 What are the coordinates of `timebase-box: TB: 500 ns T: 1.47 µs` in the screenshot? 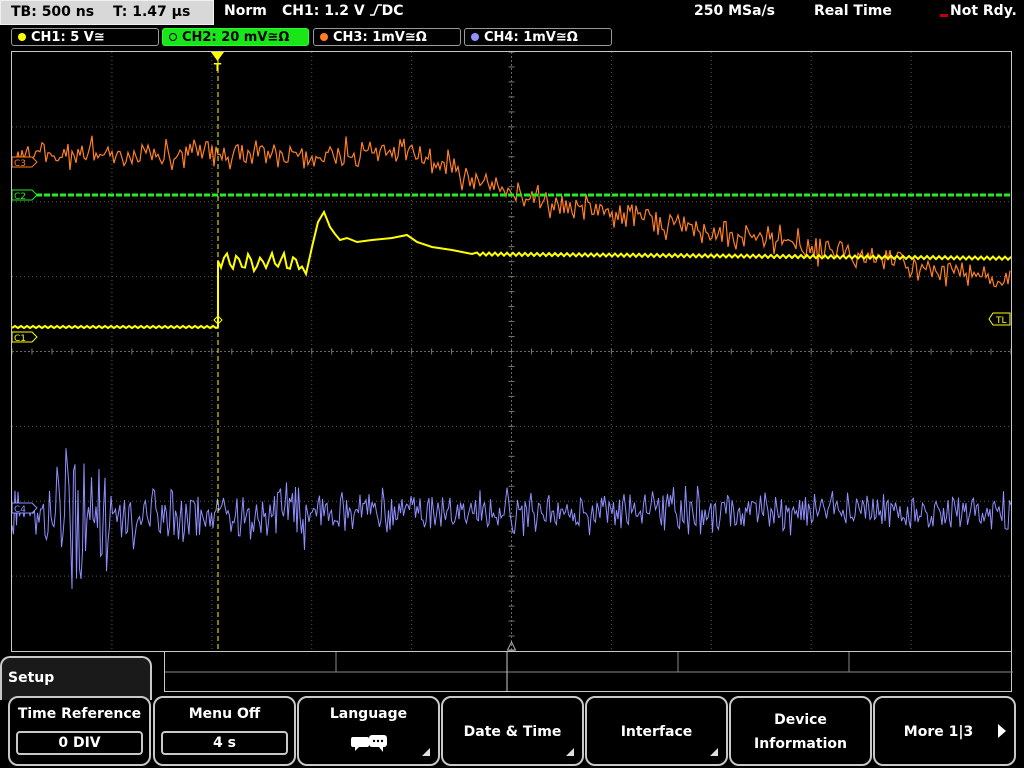 It's located at (107, 12).